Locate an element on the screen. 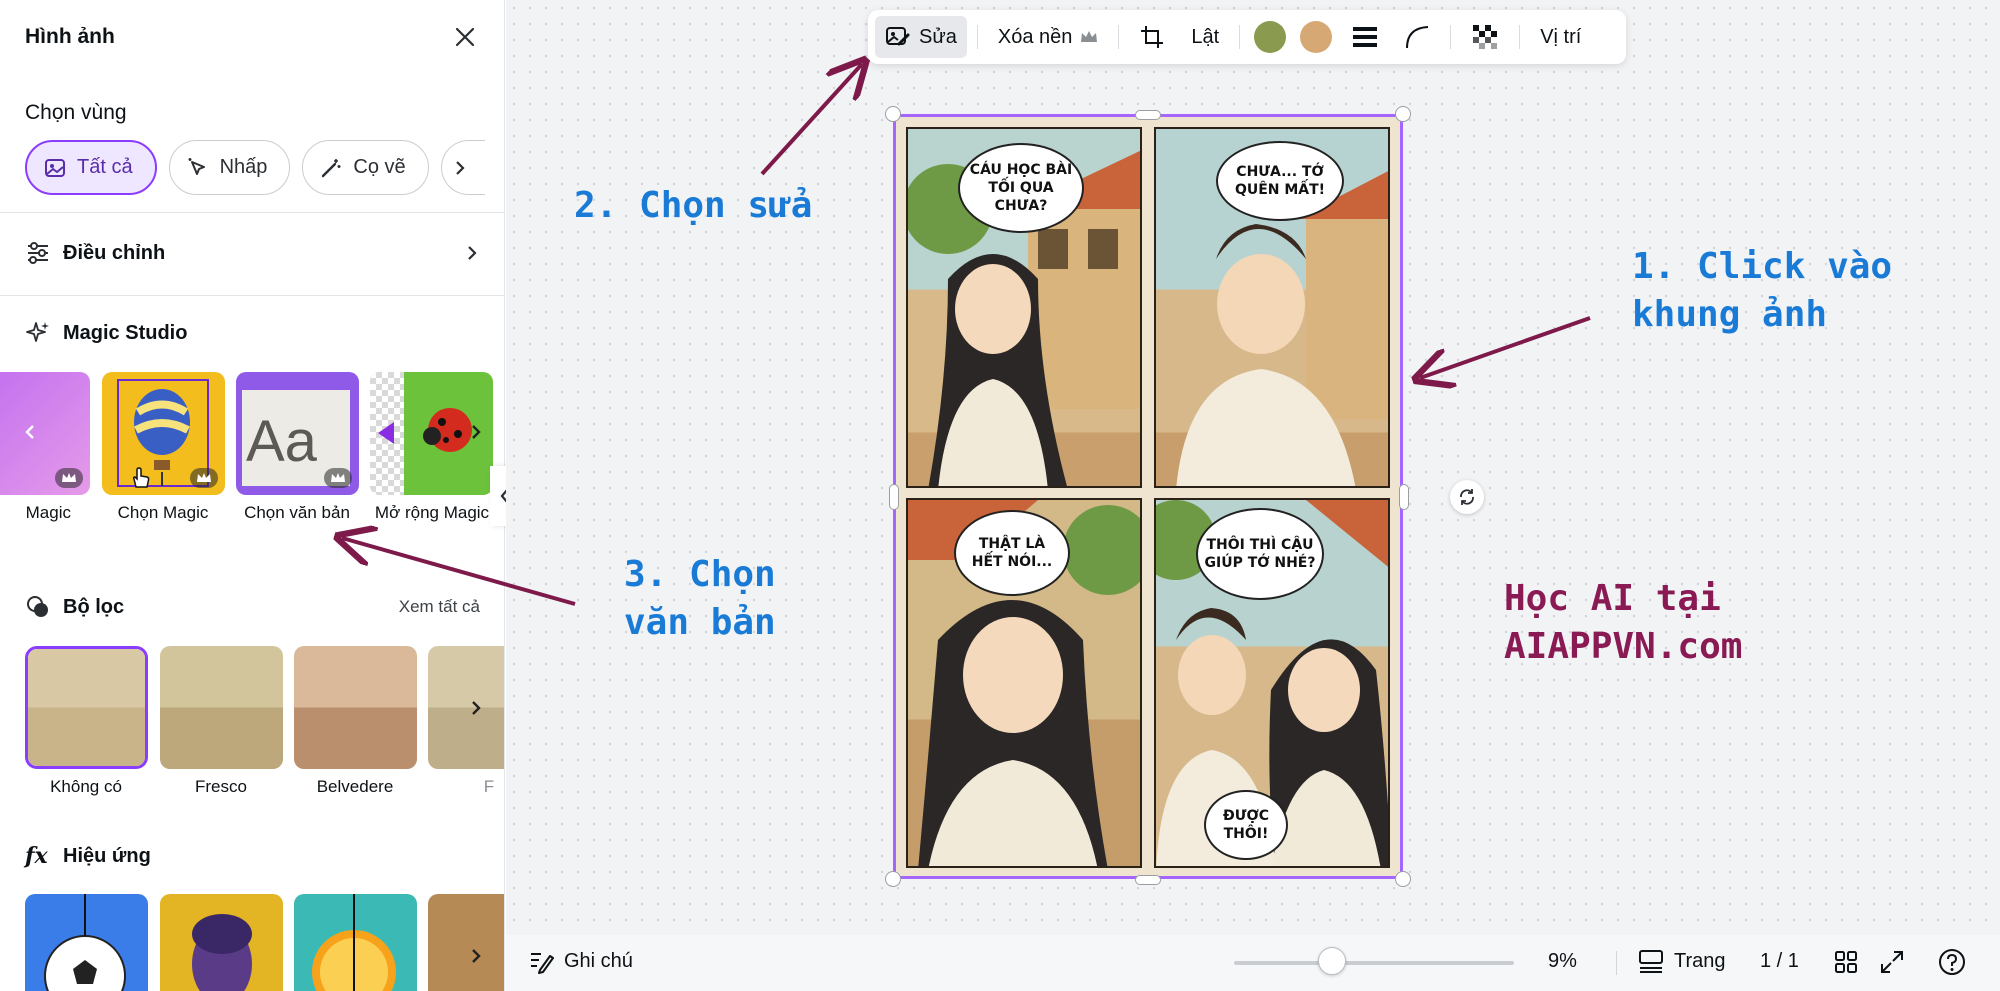 Image resolution: width=2000 pixels, height=991 pixels. annotation-step-2: 2. Chọn sửa is located at coordinates (693, 205).